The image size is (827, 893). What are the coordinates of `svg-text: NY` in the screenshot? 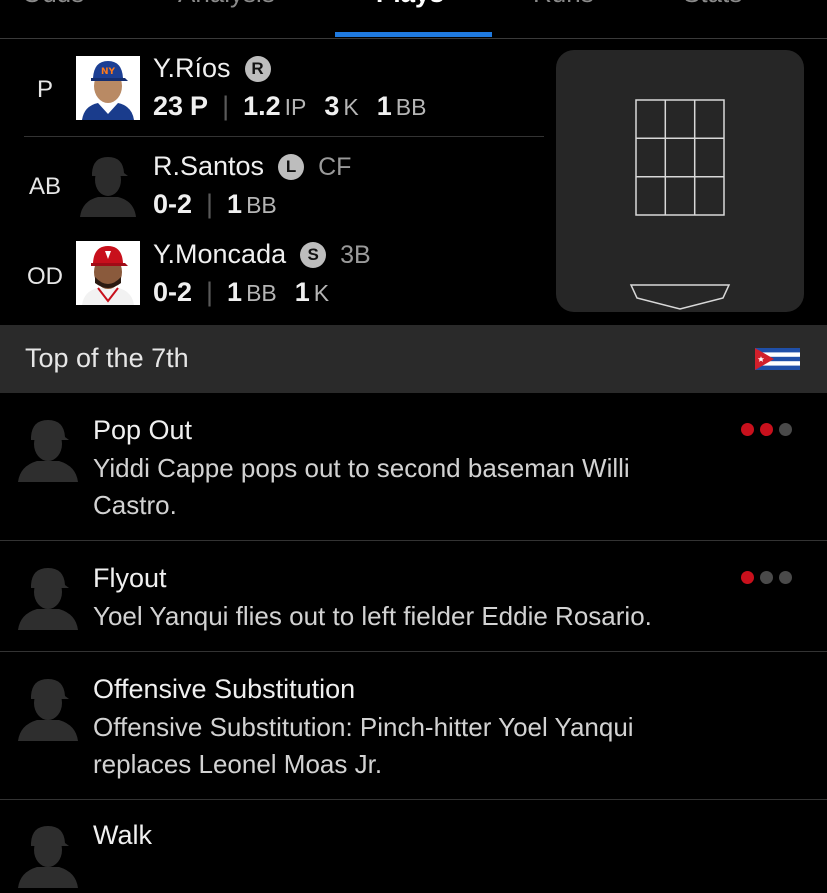 It's located at (108, 72).